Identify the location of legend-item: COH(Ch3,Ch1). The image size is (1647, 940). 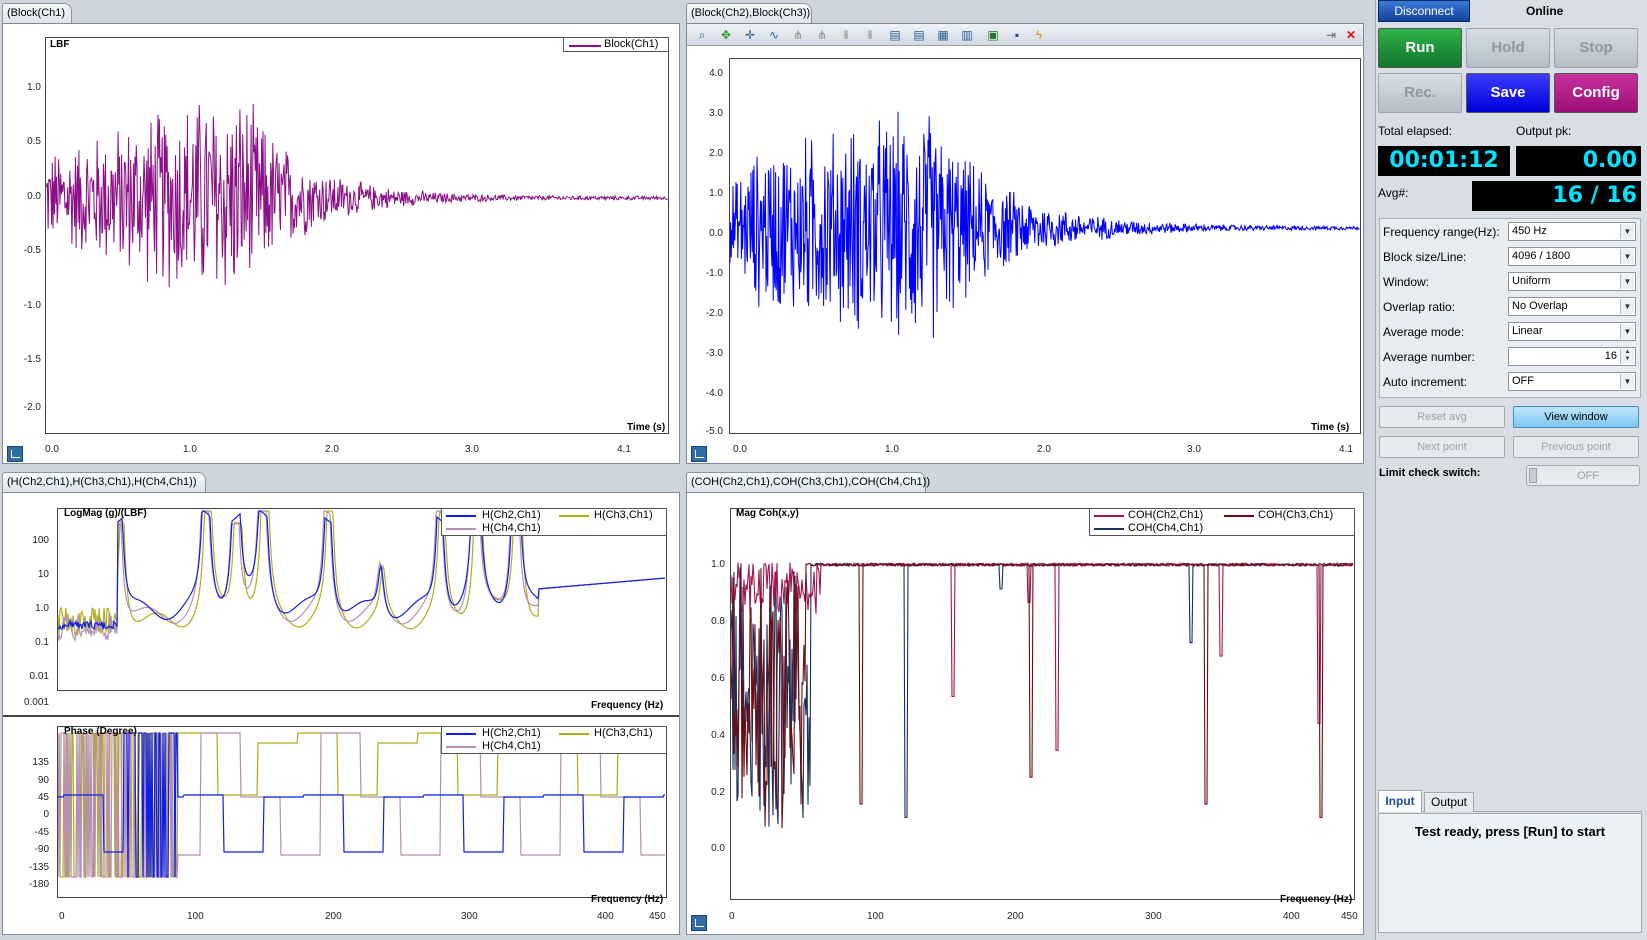
(1296, 515).